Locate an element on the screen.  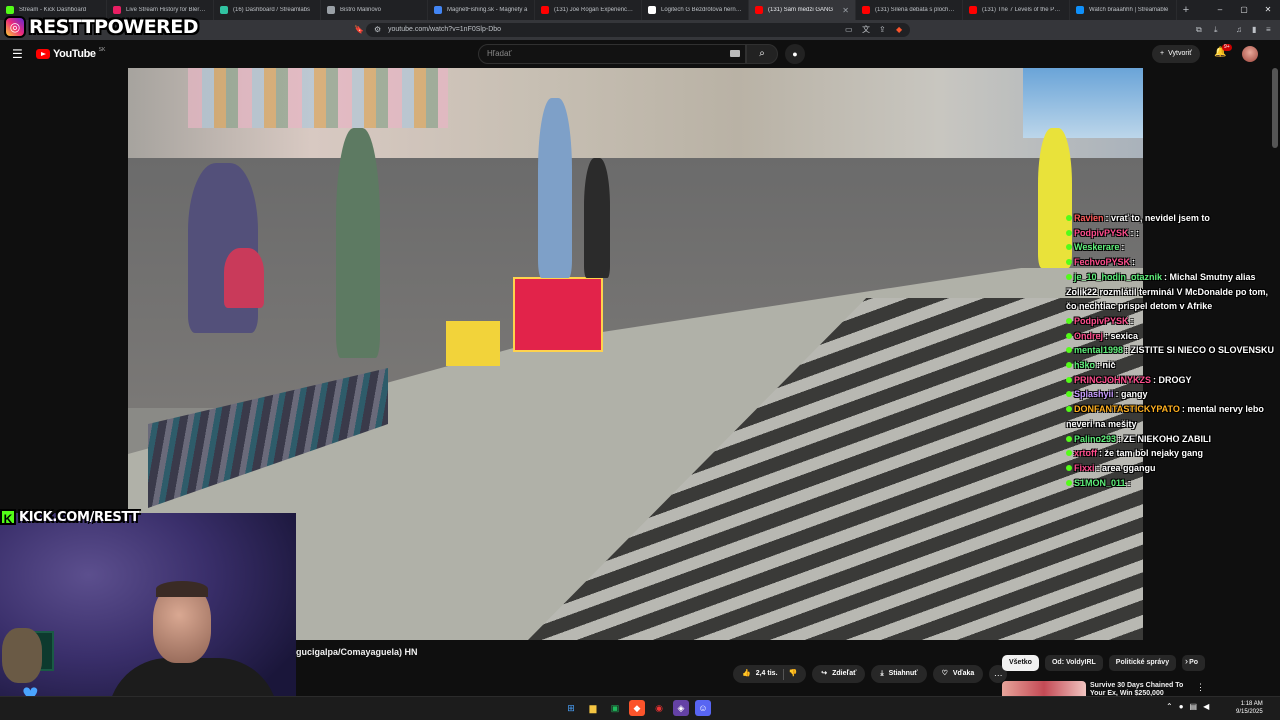
search-button: ⌕ is located at coordinates (762, 54).